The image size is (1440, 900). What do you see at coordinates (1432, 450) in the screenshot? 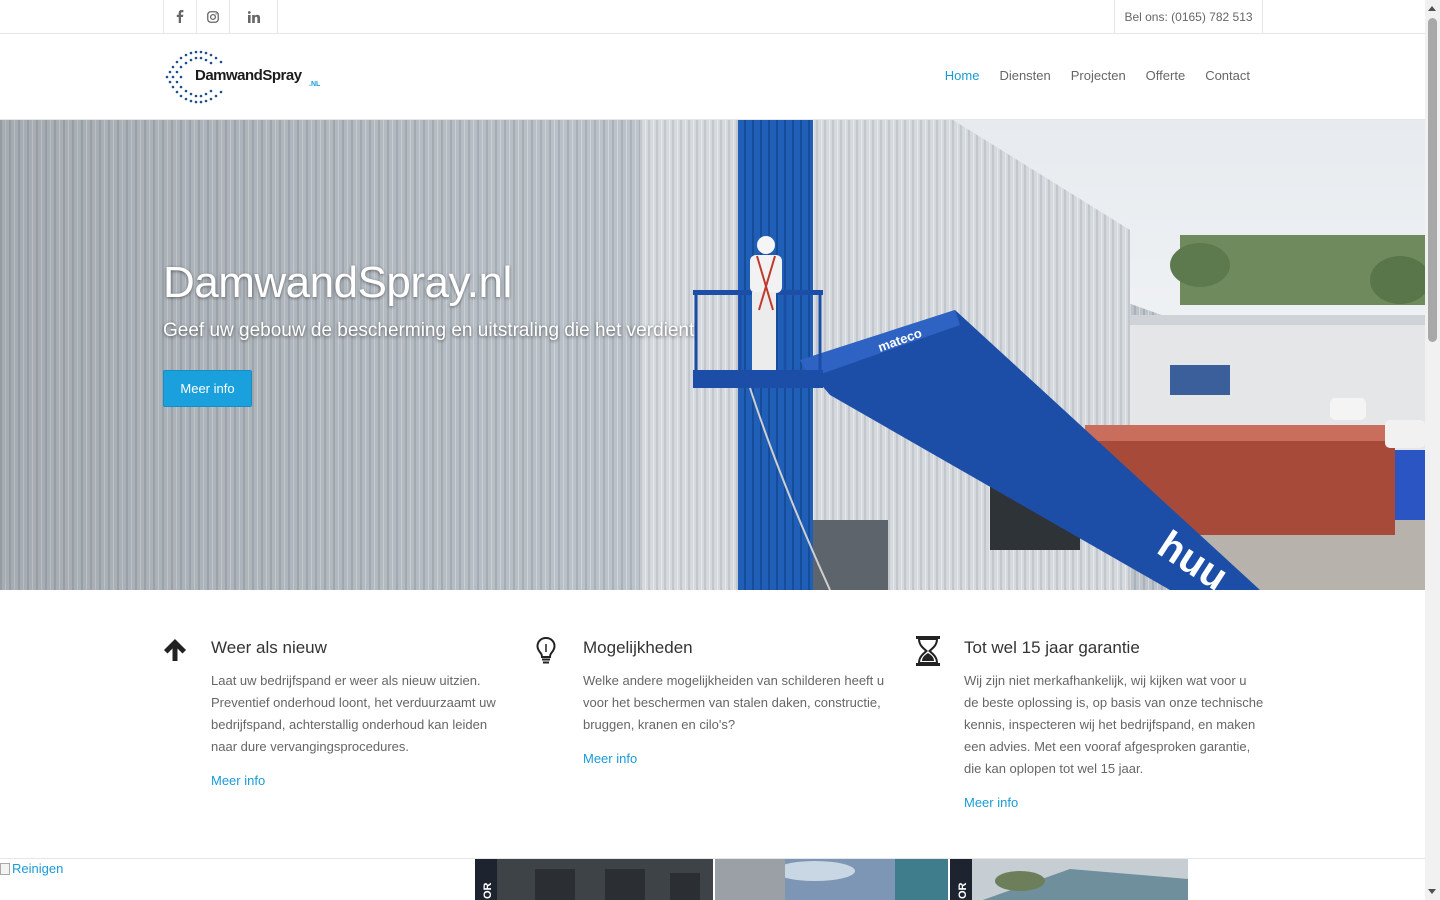
I see `page-scrollbar` at bounding box center [1432, 450].